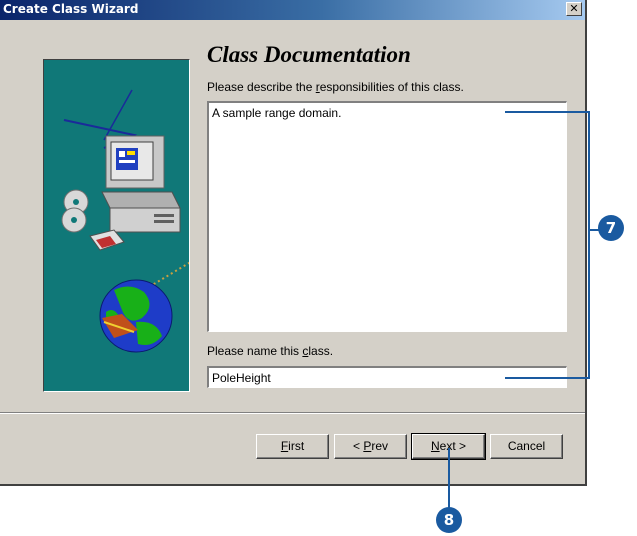 Image resolution: width=637 pixels, height=536 pixels. What do you see at coordinates (449, 479) in the screenshot?
I see `callout-8-line` at bounding box center [449, 479].